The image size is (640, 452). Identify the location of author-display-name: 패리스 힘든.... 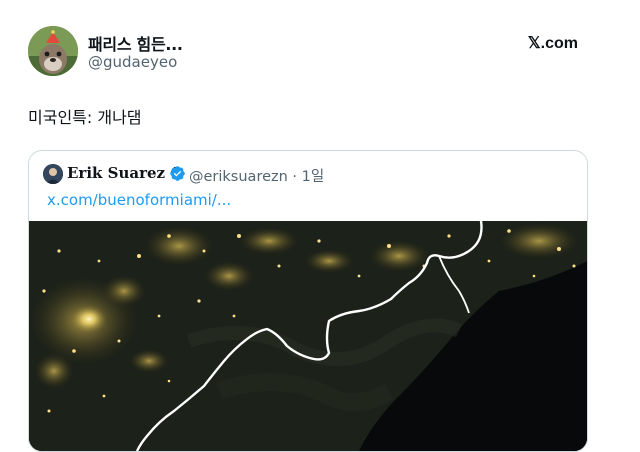
(135, 43).